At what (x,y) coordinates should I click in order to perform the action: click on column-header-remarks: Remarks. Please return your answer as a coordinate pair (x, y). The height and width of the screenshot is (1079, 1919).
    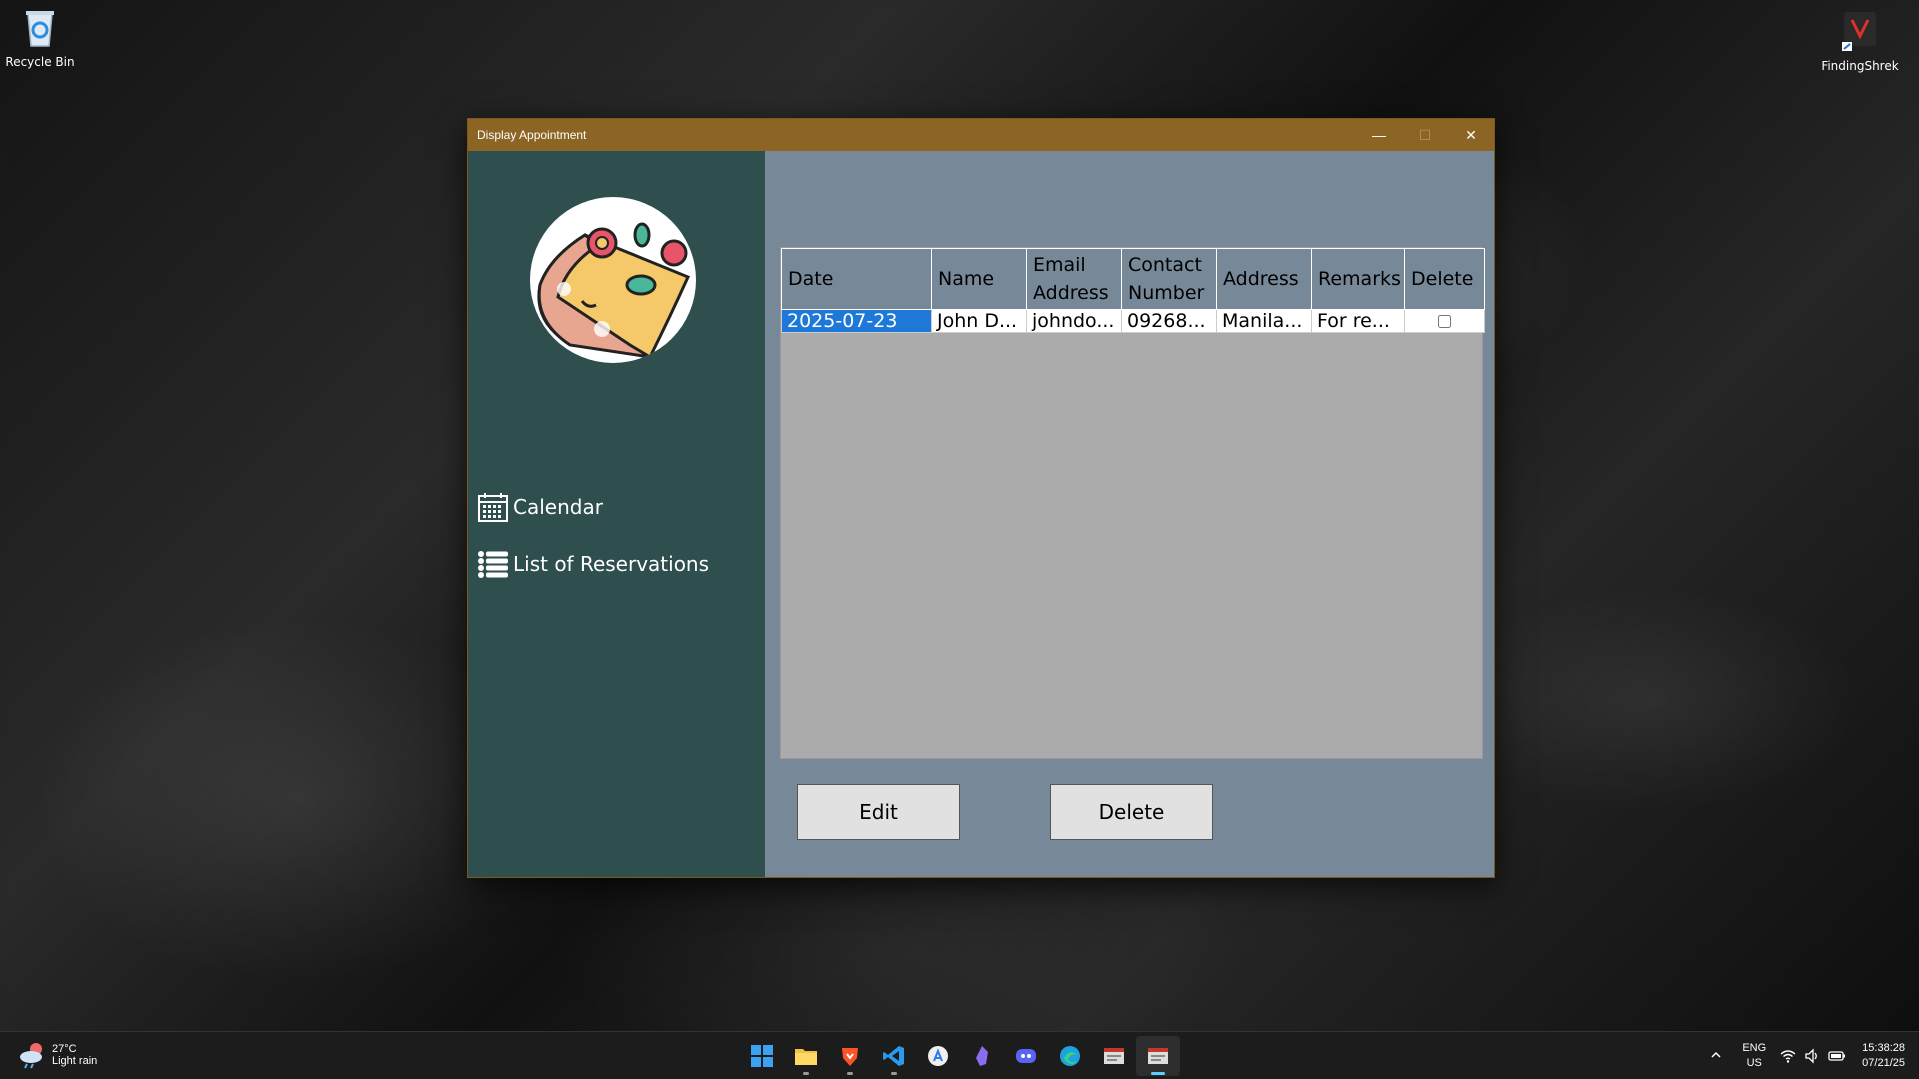
    Looking at the image, I should click on (1358, 279).